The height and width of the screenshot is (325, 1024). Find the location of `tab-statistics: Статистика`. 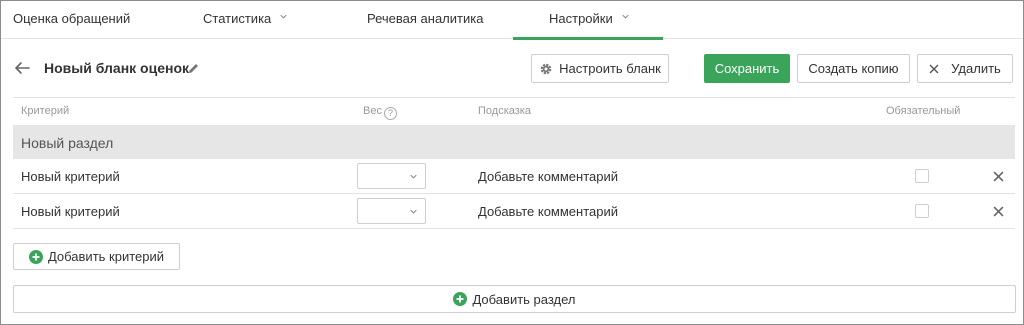

tab-statistics: Статистика is located at coordinates (245, 20).